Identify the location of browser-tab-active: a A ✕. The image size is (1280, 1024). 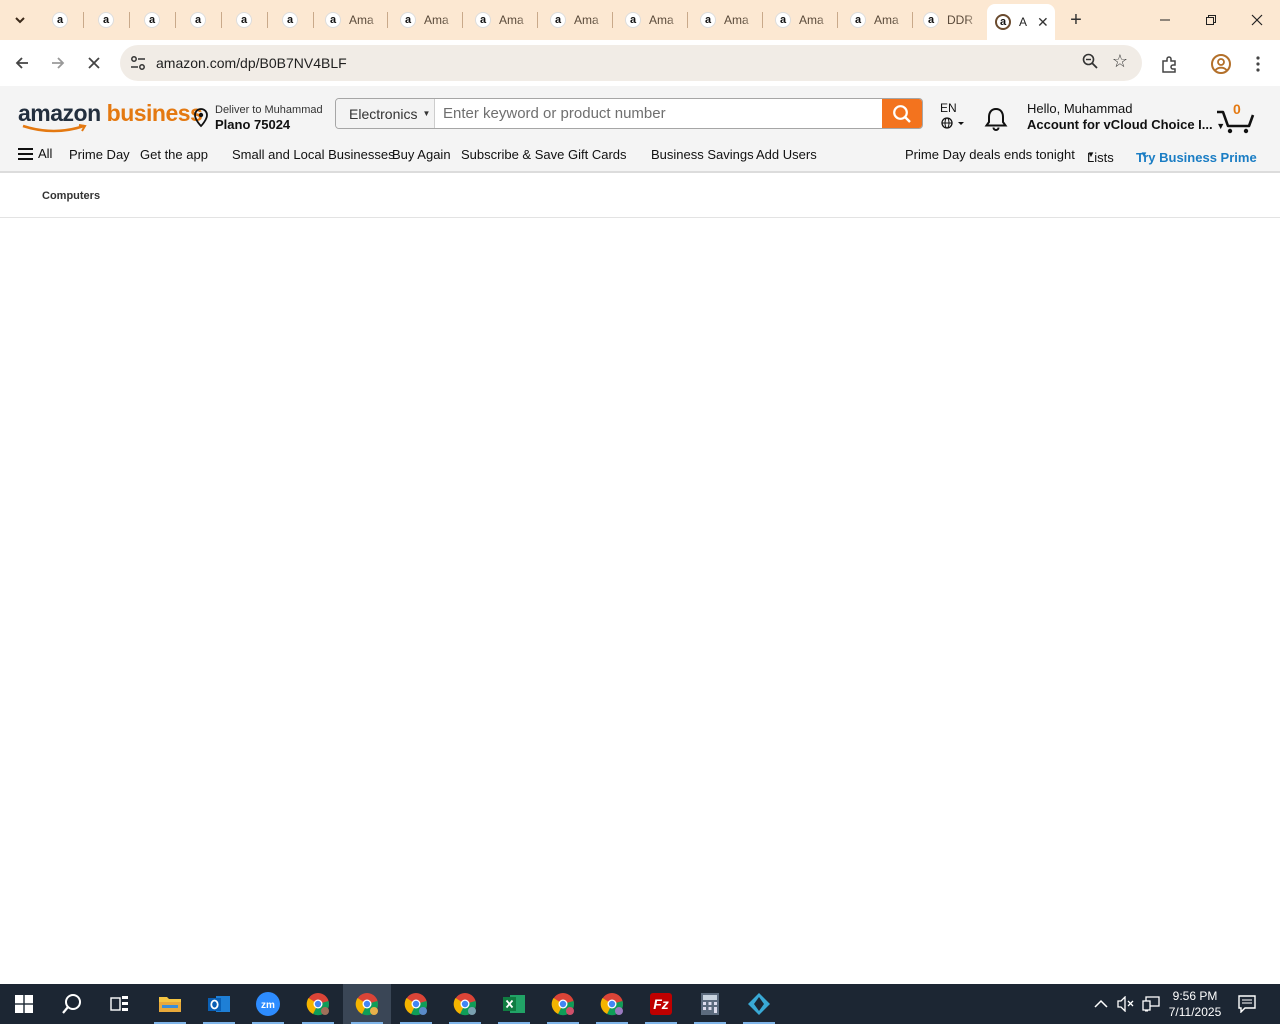
(1021, 22).